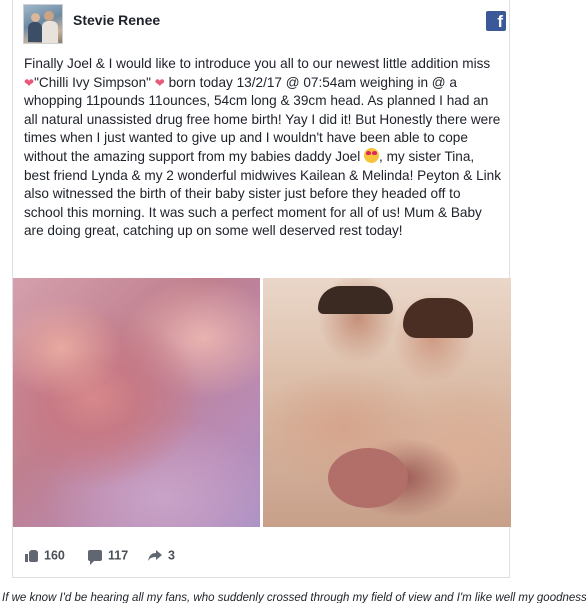 The image size is (586, 603). What do you see at coordinates (43, 24) in the screenshot?
I see `avatar` at bounding box center [43, 24].